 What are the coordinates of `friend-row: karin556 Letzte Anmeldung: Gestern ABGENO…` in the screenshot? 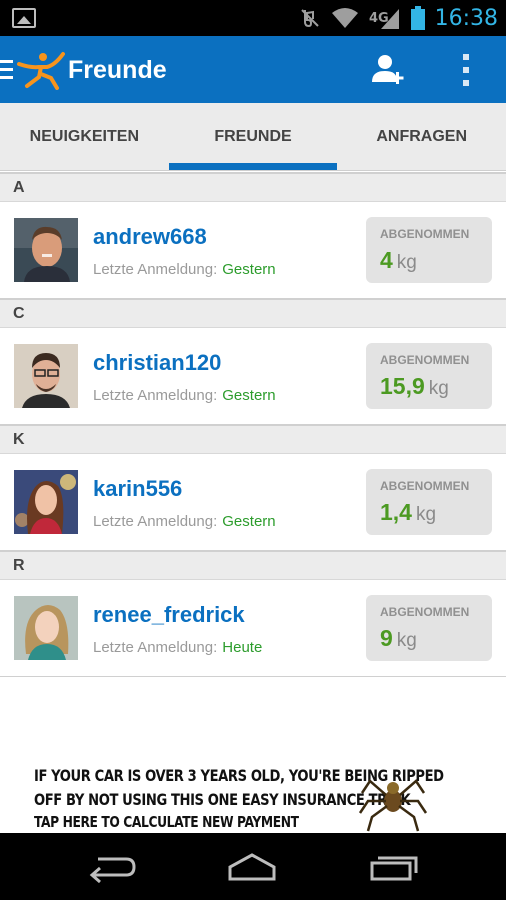 It's located at (253, 502).